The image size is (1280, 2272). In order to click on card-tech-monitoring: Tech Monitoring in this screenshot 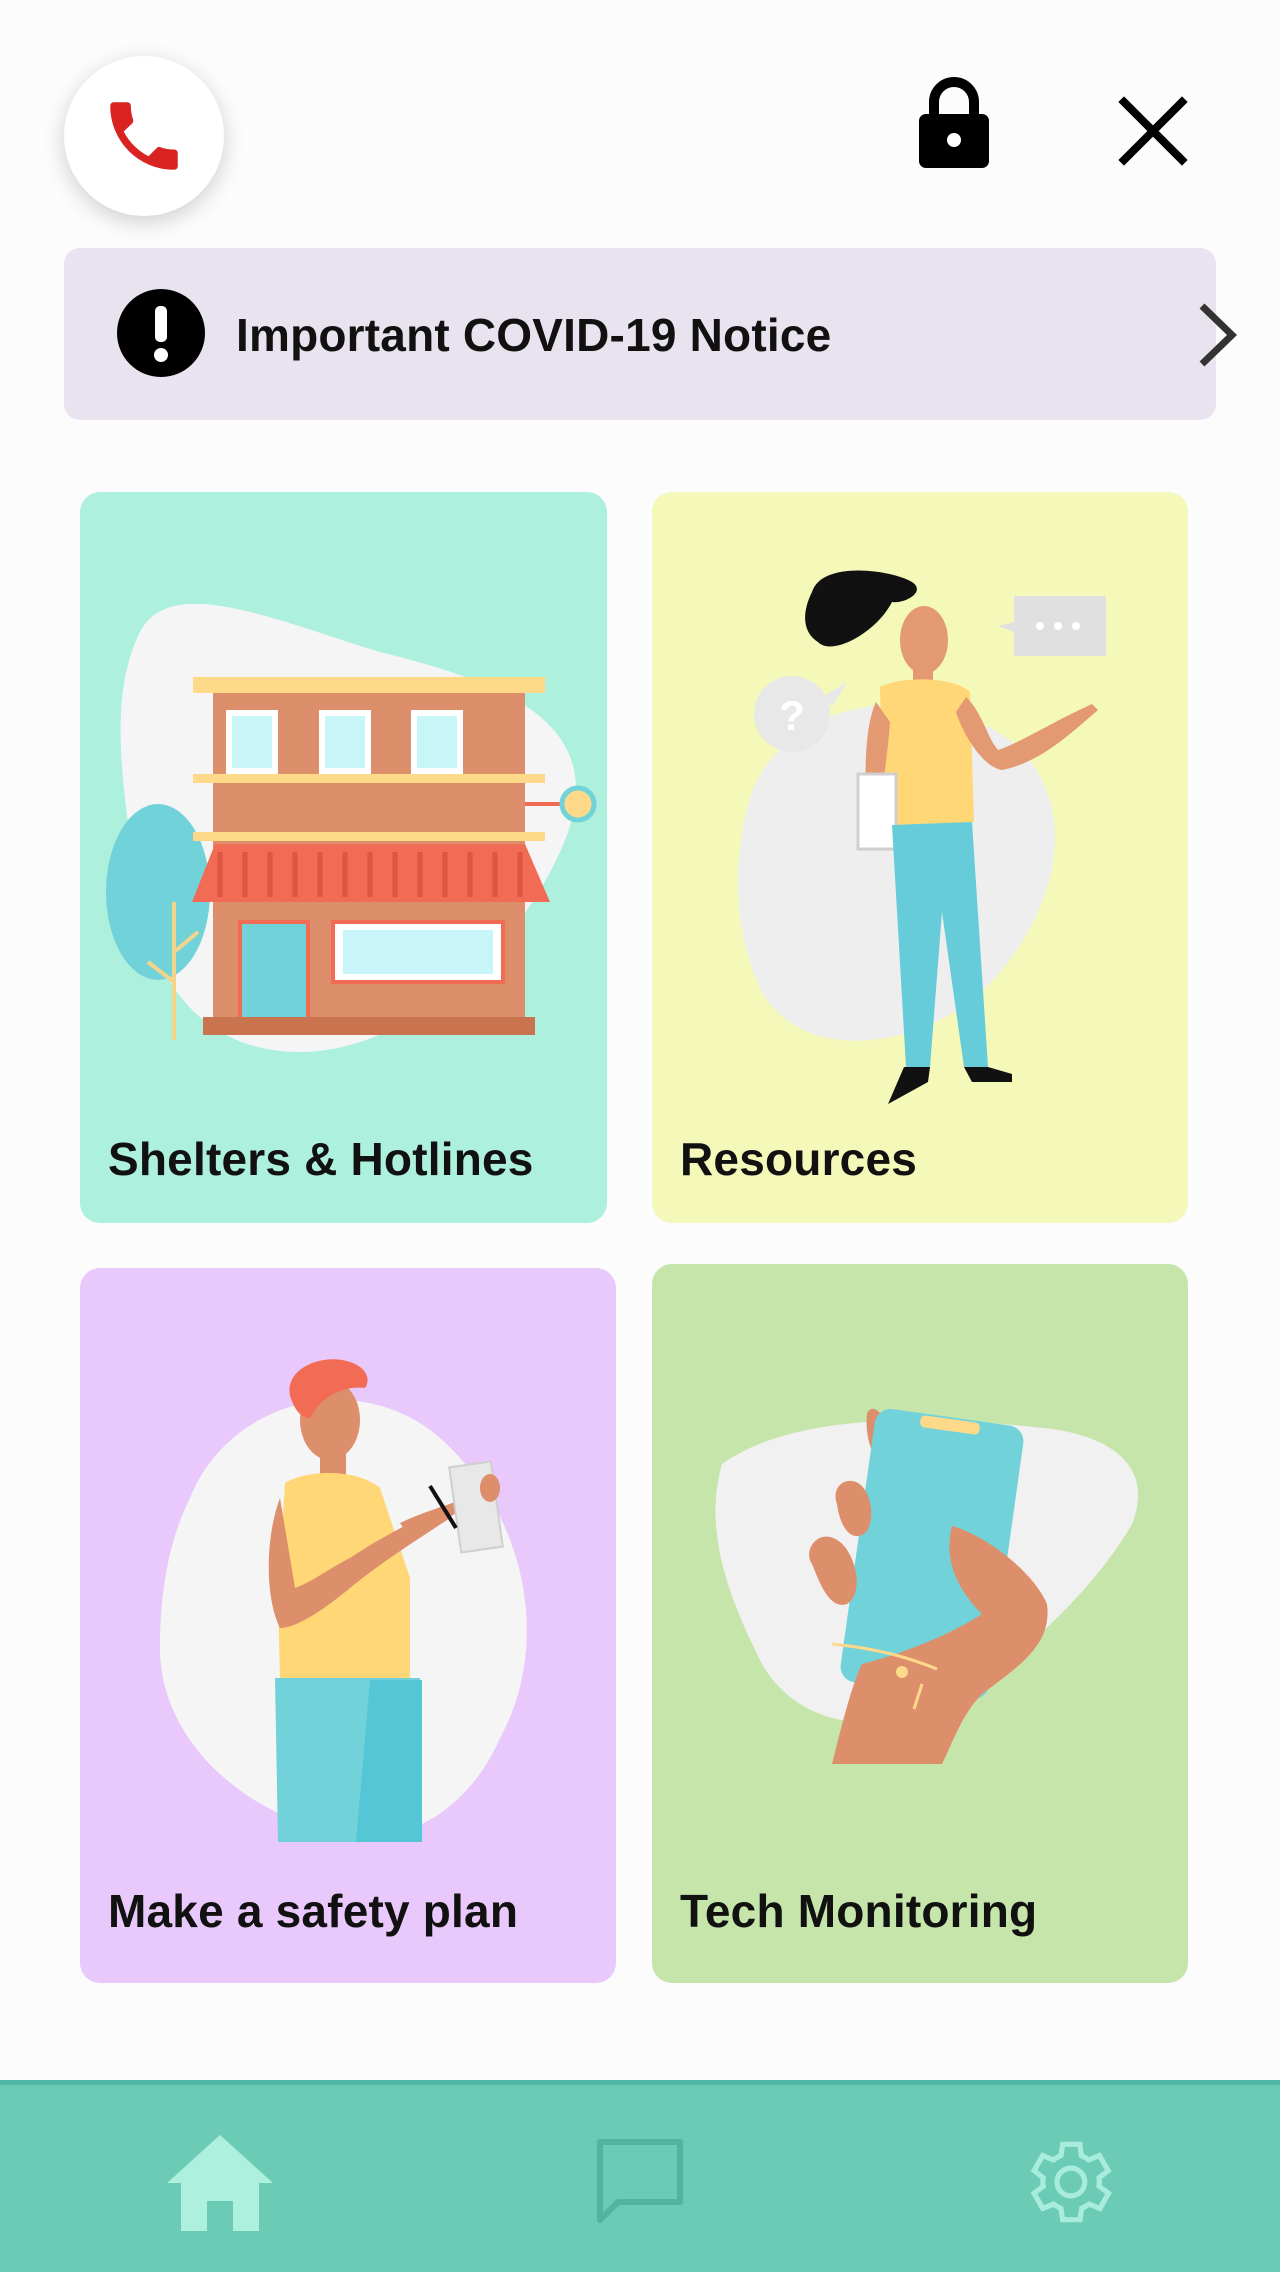, I will do `click(920, 1623)`.